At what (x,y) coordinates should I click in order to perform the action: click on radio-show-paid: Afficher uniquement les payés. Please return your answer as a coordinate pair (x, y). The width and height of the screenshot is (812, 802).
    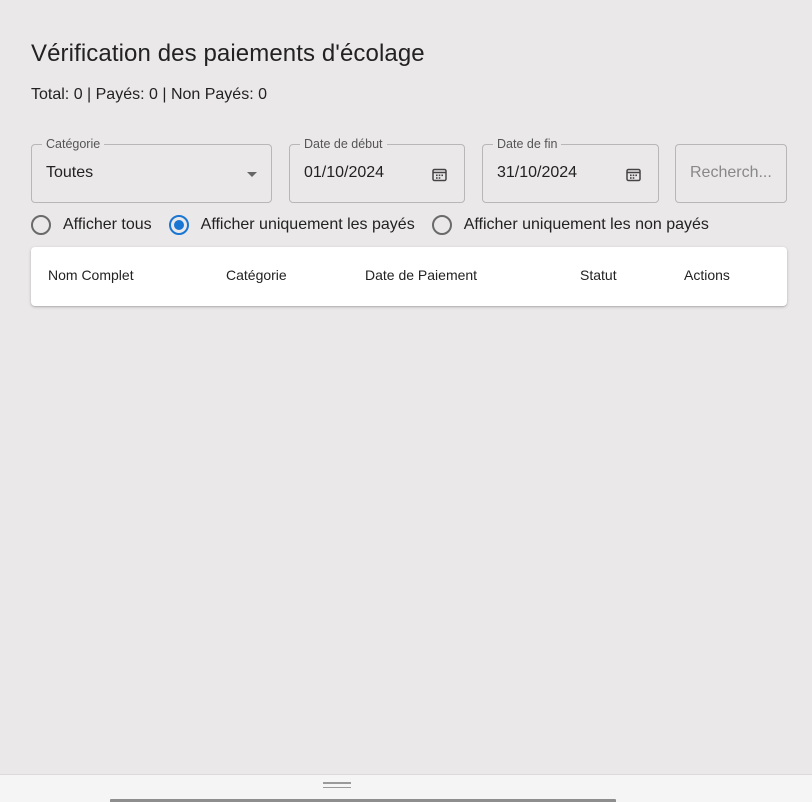
    Looking at the image, I should click on (291, 225).